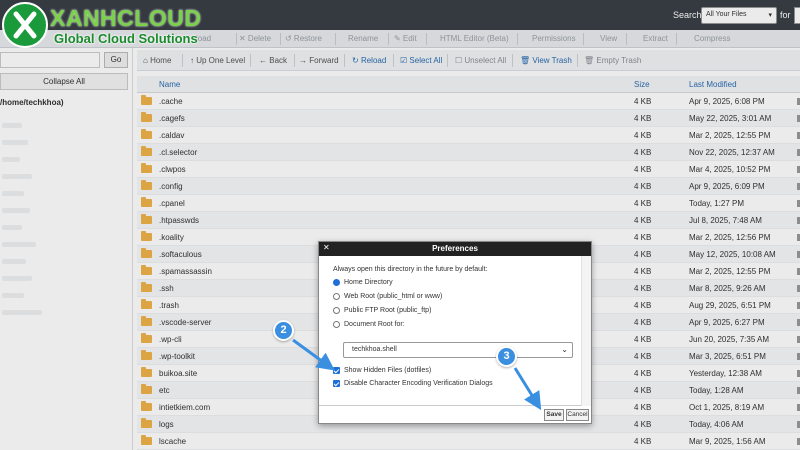 This screenshot has width=800, height=450. Describe the element at coordinates (171, 186) in the screenshot. I see `file-name: .config` at that location.